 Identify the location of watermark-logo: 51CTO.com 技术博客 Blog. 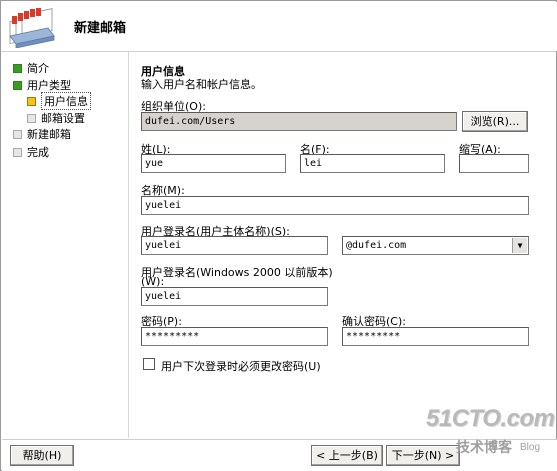
(488, 434).